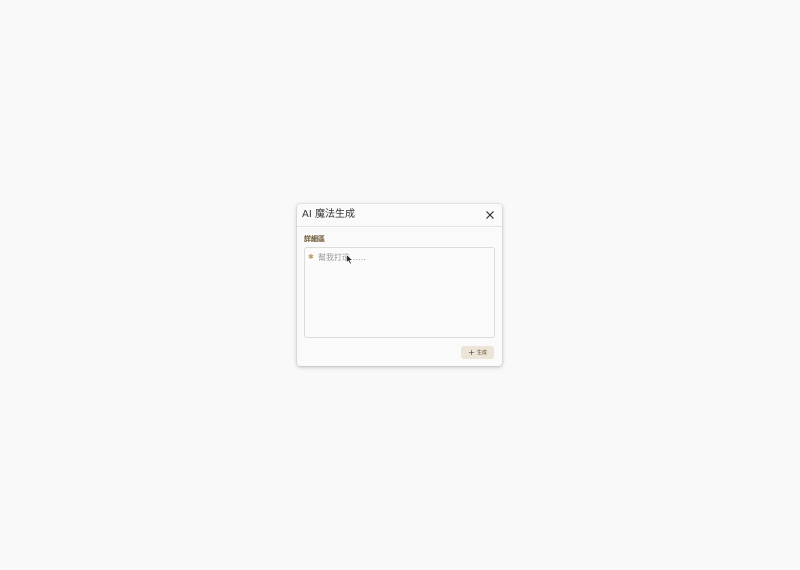 This screenshot has height=570, width=800. I want to click on dialog-header: AI 魔法生成, so click(399, 215).